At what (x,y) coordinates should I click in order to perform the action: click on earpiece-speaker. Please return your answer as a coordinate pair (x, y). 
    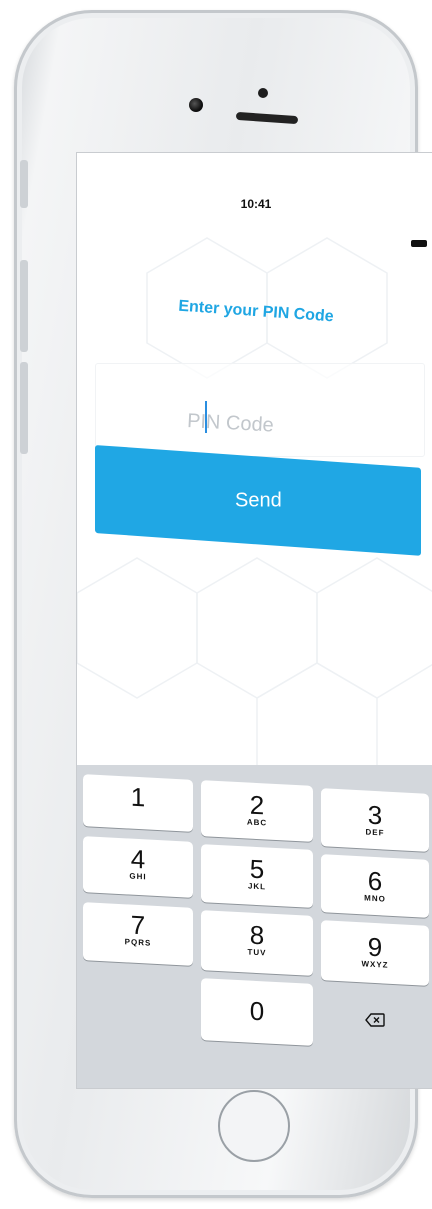
    Looking at the image, I should click on (267, 118).